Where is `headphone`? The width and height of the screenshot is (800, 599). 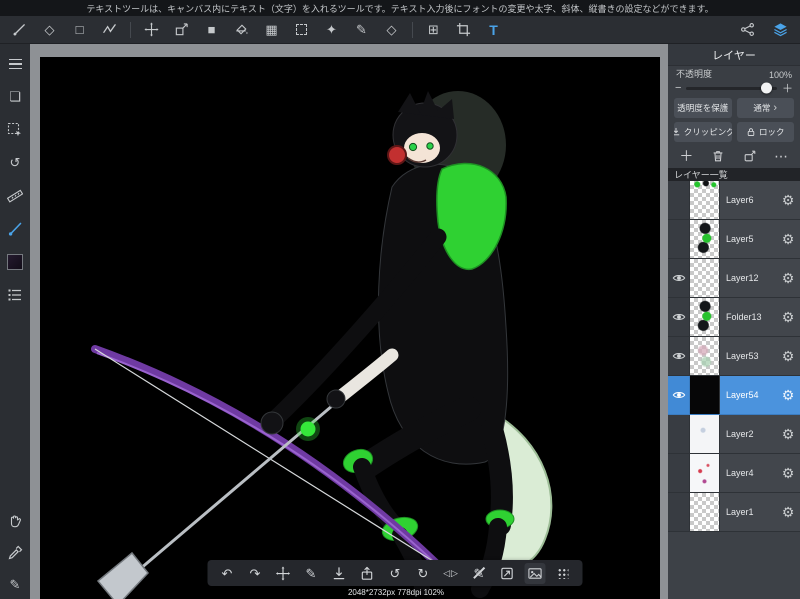
headphone is located at coordinates (397, 155).